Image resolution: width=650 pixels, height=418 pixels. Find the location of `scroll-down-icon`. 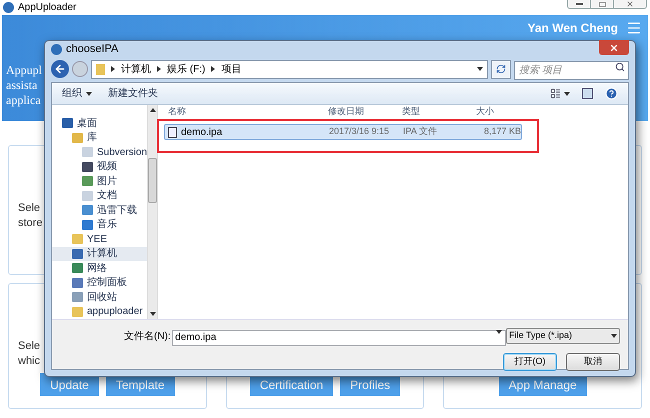

scroll-down-icon is located at coordinates (153, 314).